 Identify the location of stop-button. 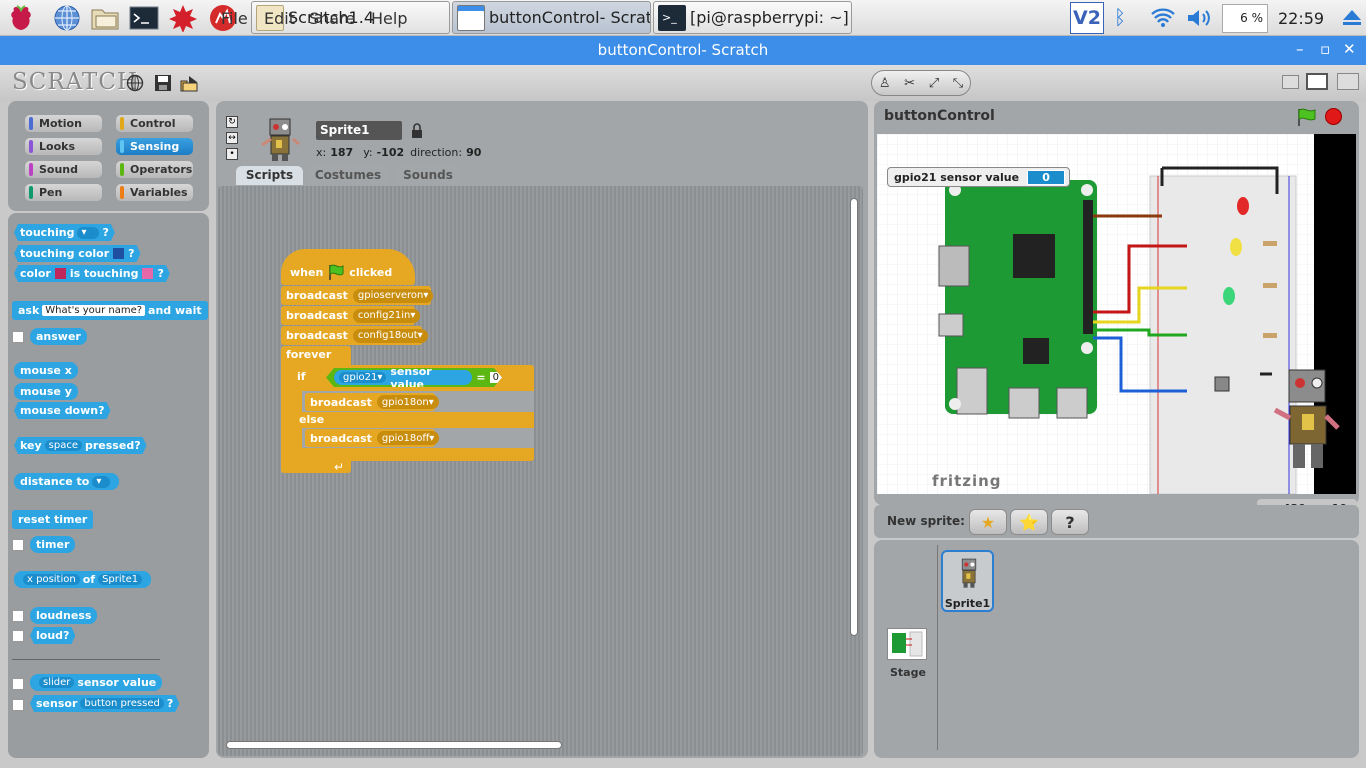
(1333, 116).